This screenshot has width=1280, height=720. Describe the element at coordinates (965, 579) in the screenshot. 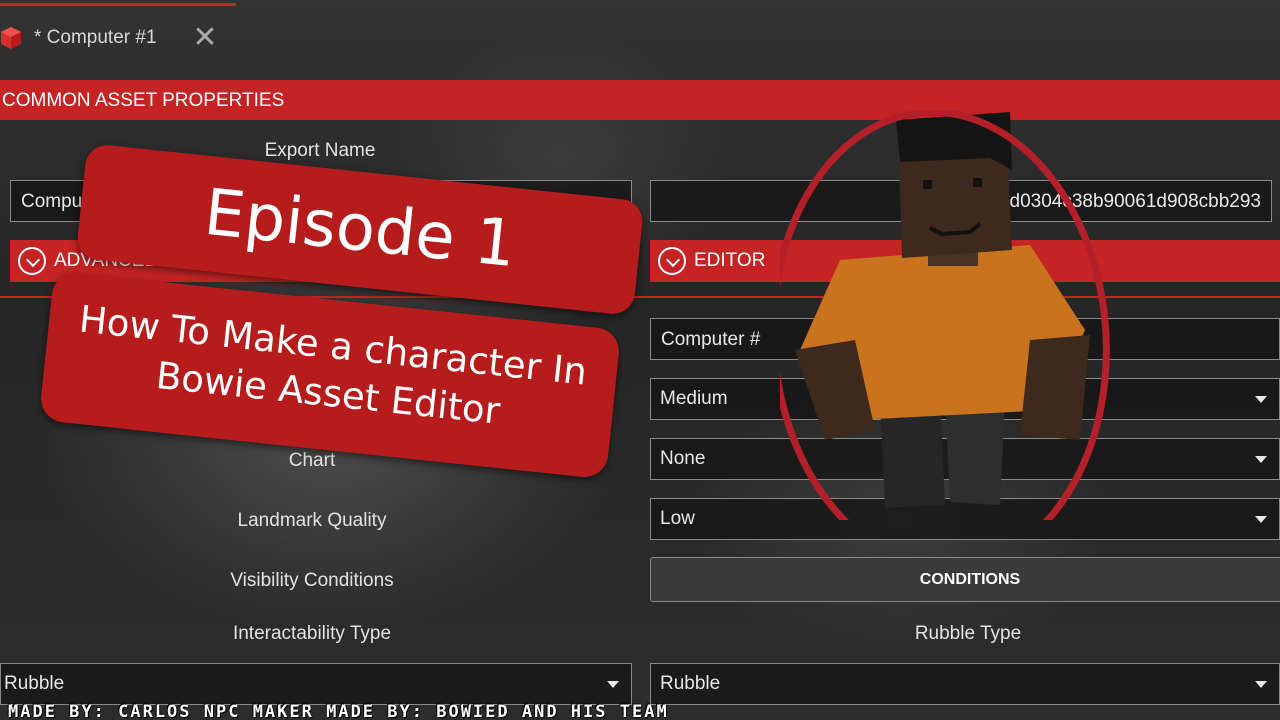

I see `conditions-button: CONDITIONS` at that location.